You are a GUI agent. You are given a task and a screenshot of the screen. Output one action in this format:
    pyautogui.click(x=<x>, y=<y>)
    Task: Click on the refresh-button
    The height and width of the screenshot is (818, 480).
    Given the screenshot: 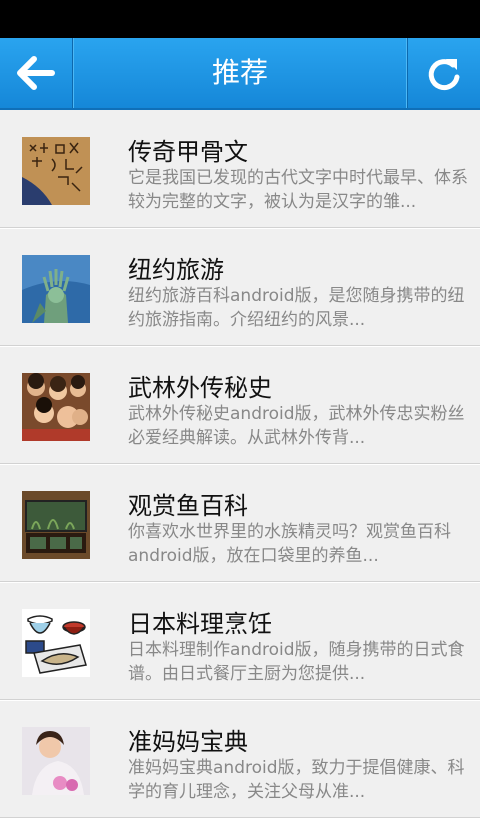 What is the action you would take?
    pyautogui.click(x=443, y=73)
    